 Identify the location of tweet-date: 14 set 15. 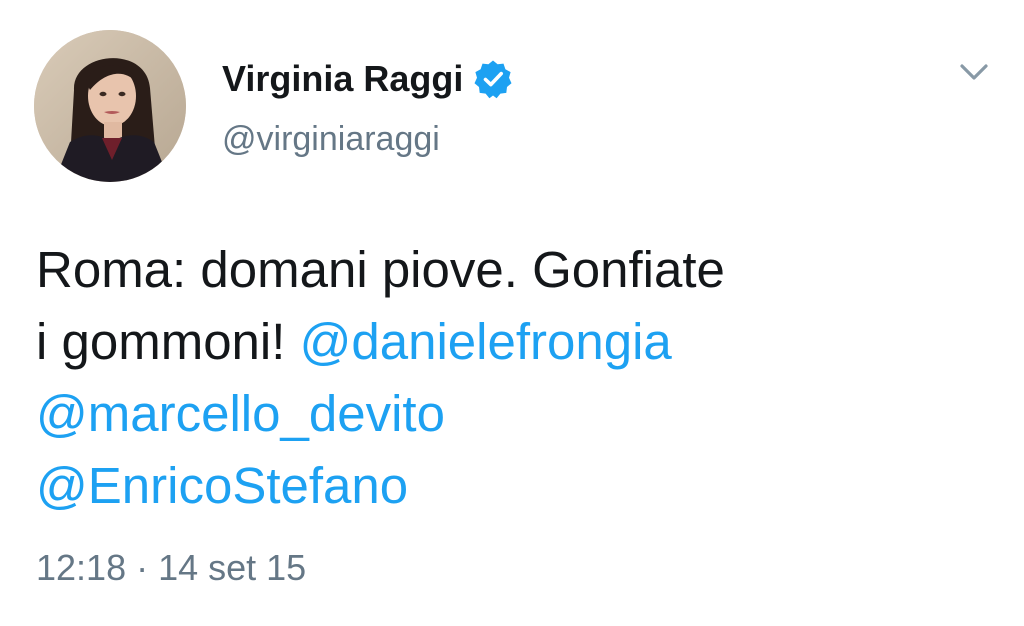
(232, 567).